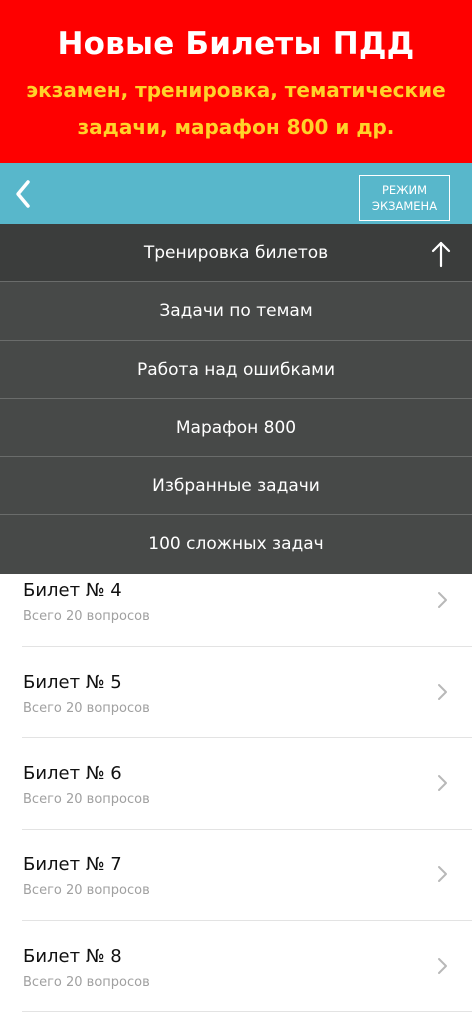 This screenshot has width=472, height=1024. I want to click on menu-item-label: Избранные задачи, so click(236, 486).